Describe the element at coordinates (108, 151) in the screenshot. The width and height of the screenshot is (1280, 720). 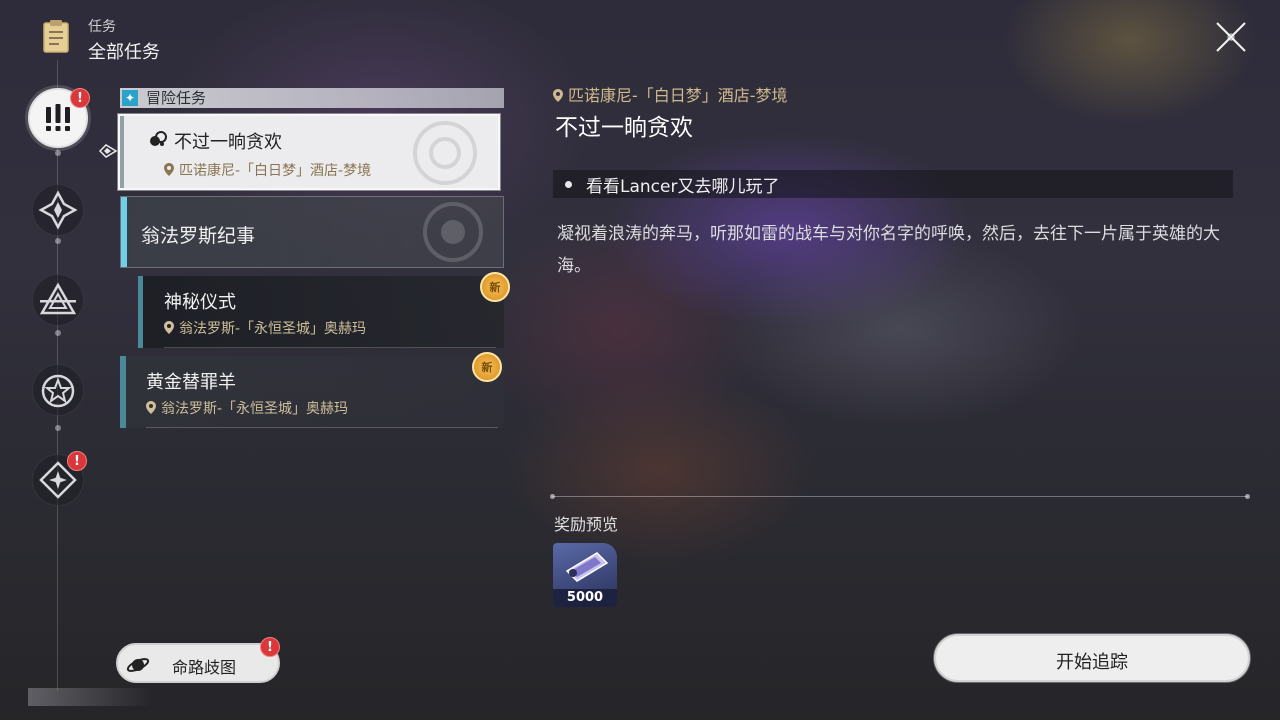
I see `selection-arrow-icon` at that location.